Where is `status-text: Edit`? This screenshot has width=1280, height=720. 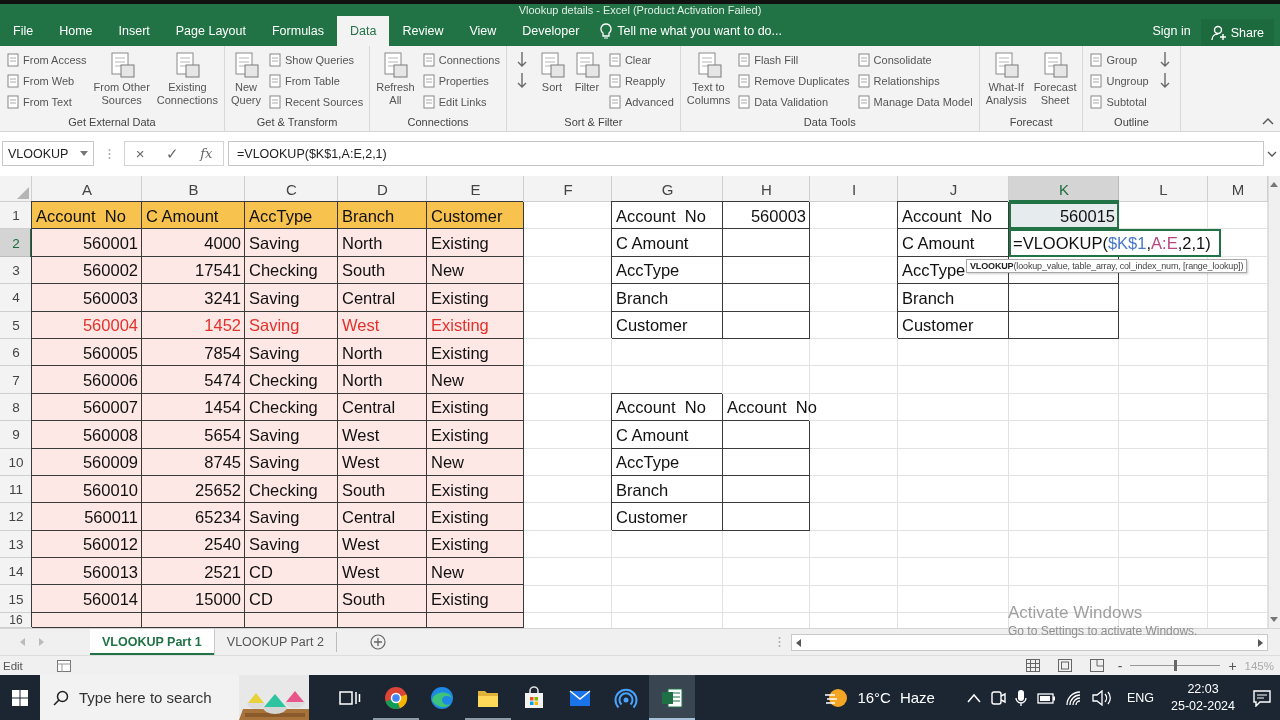
status-text: Edit is located at coordinates (13, 665).